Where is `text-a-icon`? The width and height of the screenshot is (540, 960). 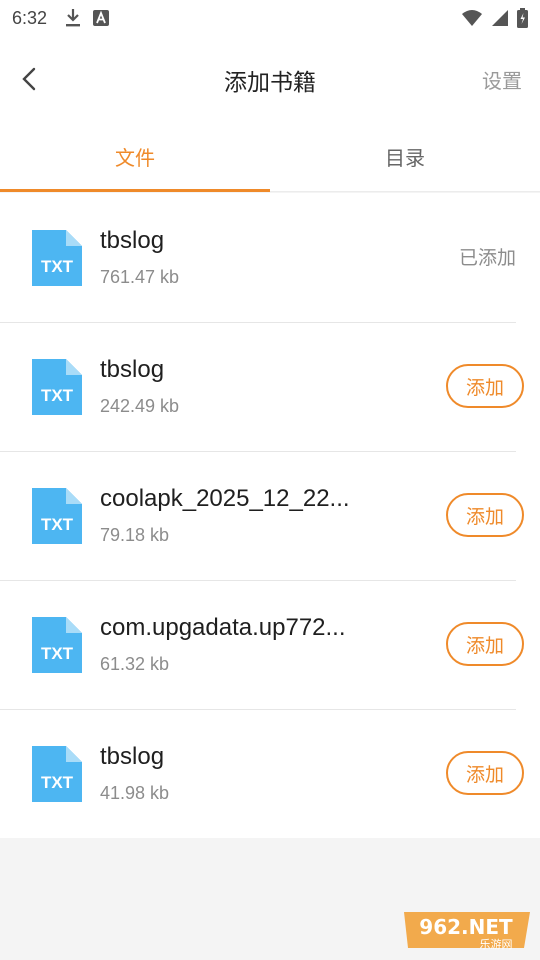 text-a-icon is located at coordinates (101, 18).